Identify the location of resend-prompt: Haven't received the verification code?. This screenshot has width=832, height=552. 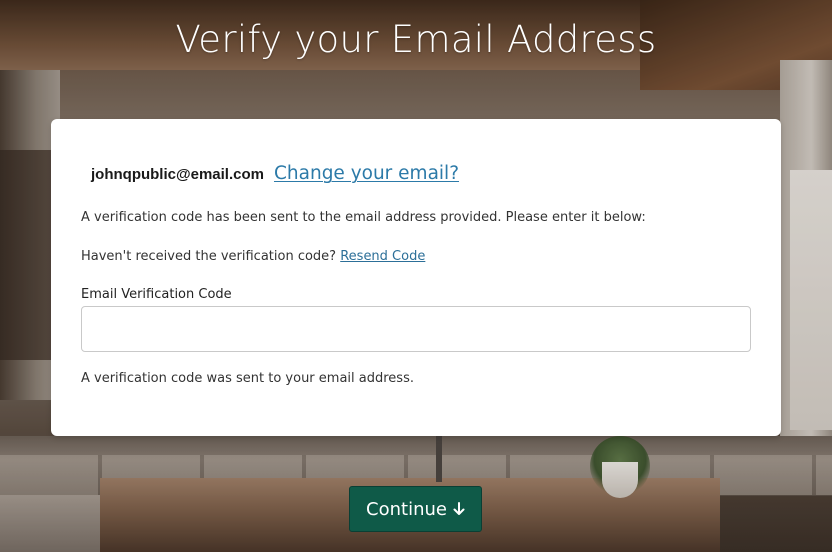
(209, 256).